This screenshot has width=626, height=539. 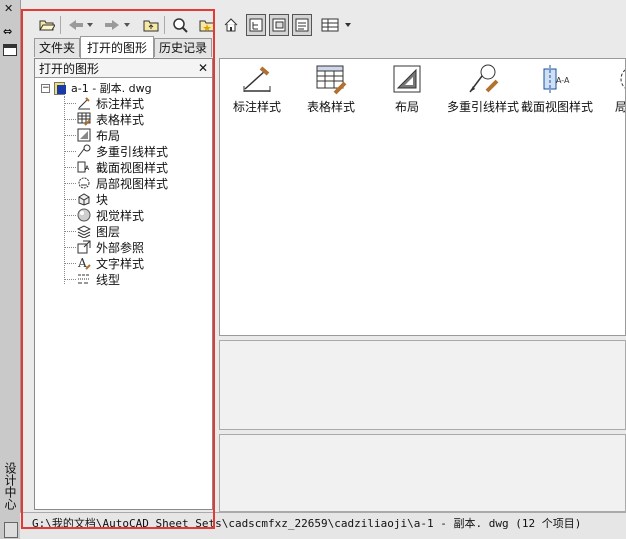 What do you see at coordinates (108, 135) in the screenshot?
I see `tree-item-label: 布局` at bounding box center [108, 135].